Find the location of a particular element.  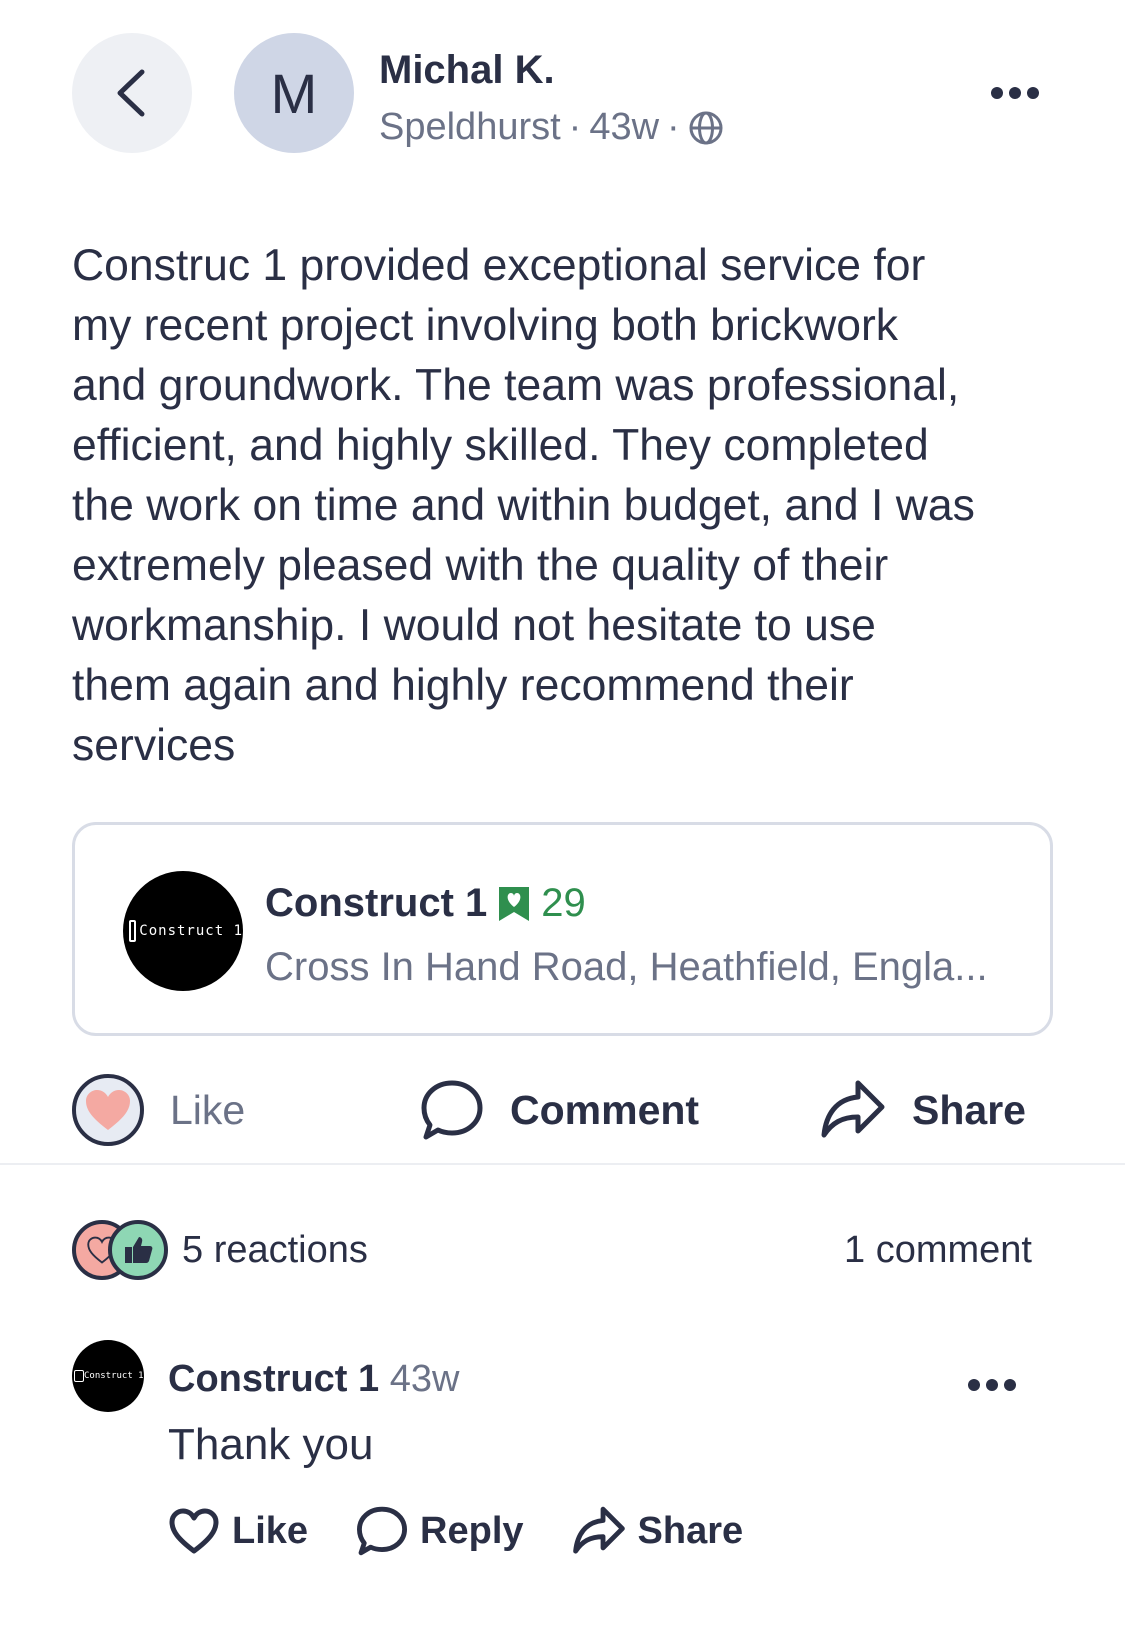

post-actions: Like Comment Share is located at coordinates (562, 1112).